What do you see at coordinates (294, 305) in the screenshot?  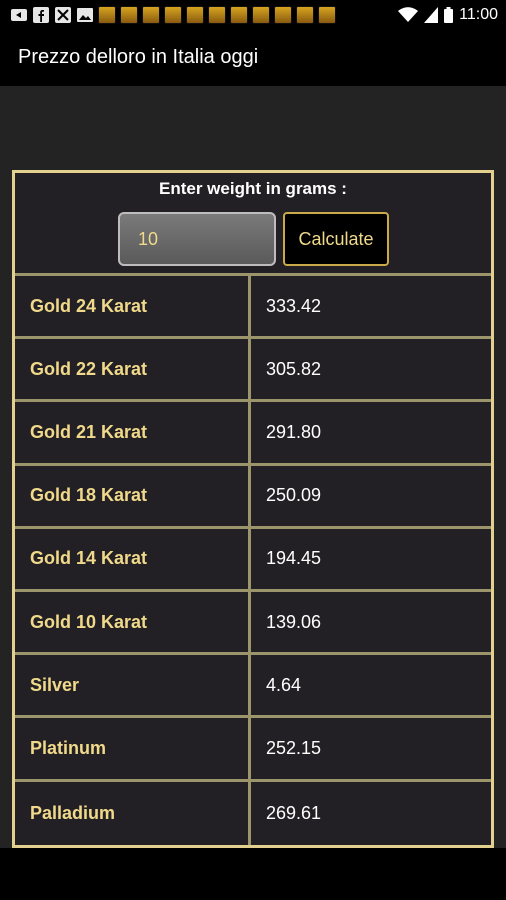 I see `metal-price: 333.42` at bounding box center [294, 305].